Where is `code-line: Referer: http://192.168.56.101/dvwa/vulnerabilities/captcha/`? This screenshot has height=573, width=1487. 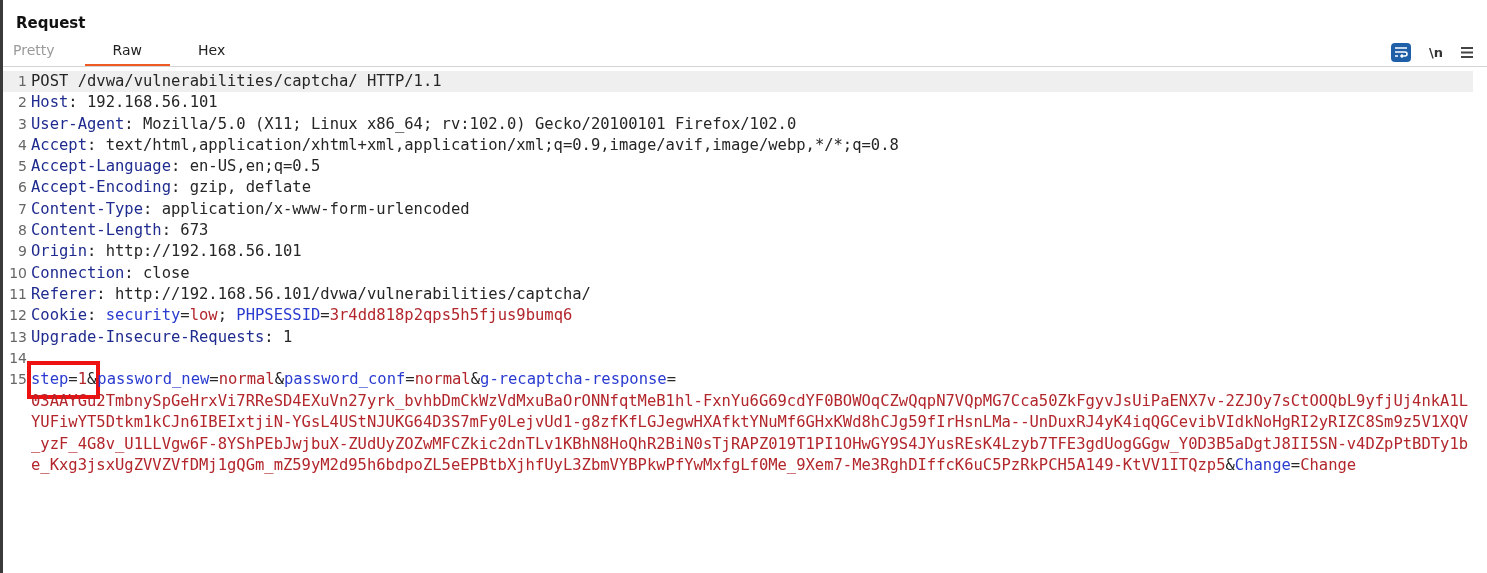
code-line: Referer: http://192.168.56.101/dvwa/vulnerabilities/captcha/ is located at coordinates (311, 294).